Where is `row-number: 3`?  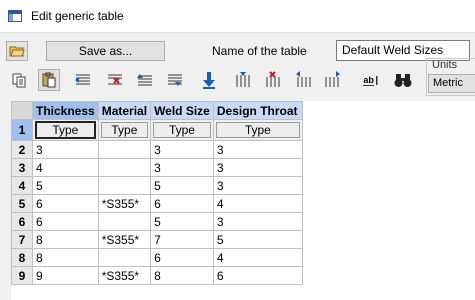
row-number: 3 is located at coordinates (22, 167).